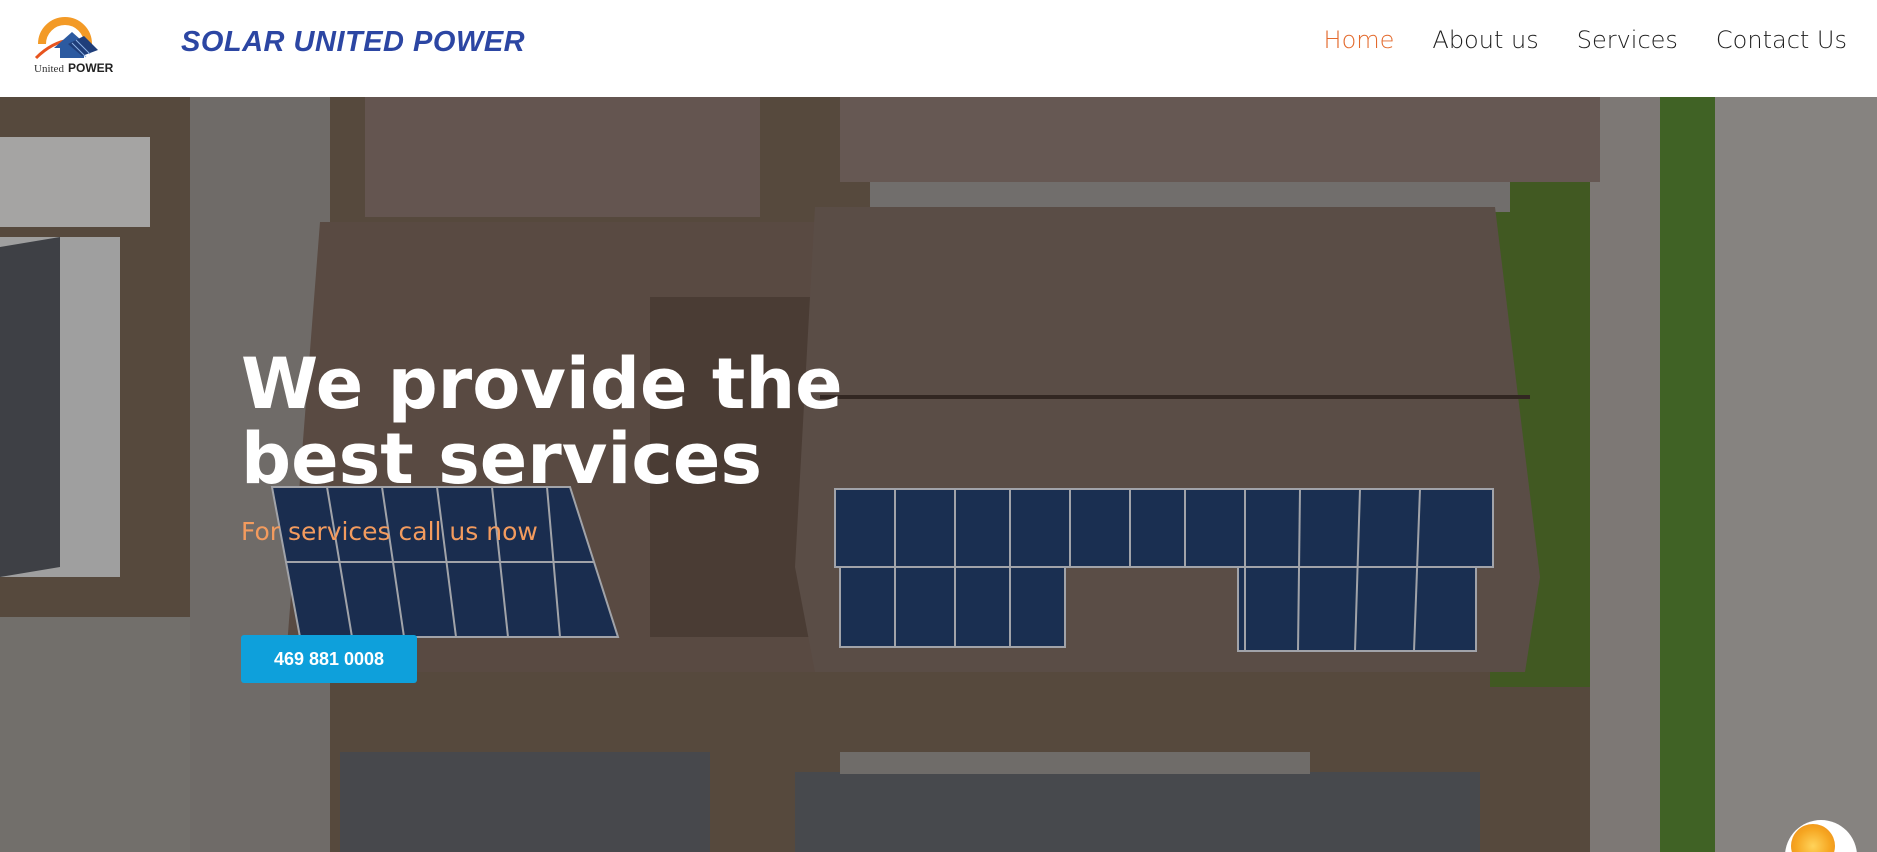 The width and height of the screenshot is (1877, 852). I want to click on main-nav: Home About us Services Contact Us, so click(1585, 40).